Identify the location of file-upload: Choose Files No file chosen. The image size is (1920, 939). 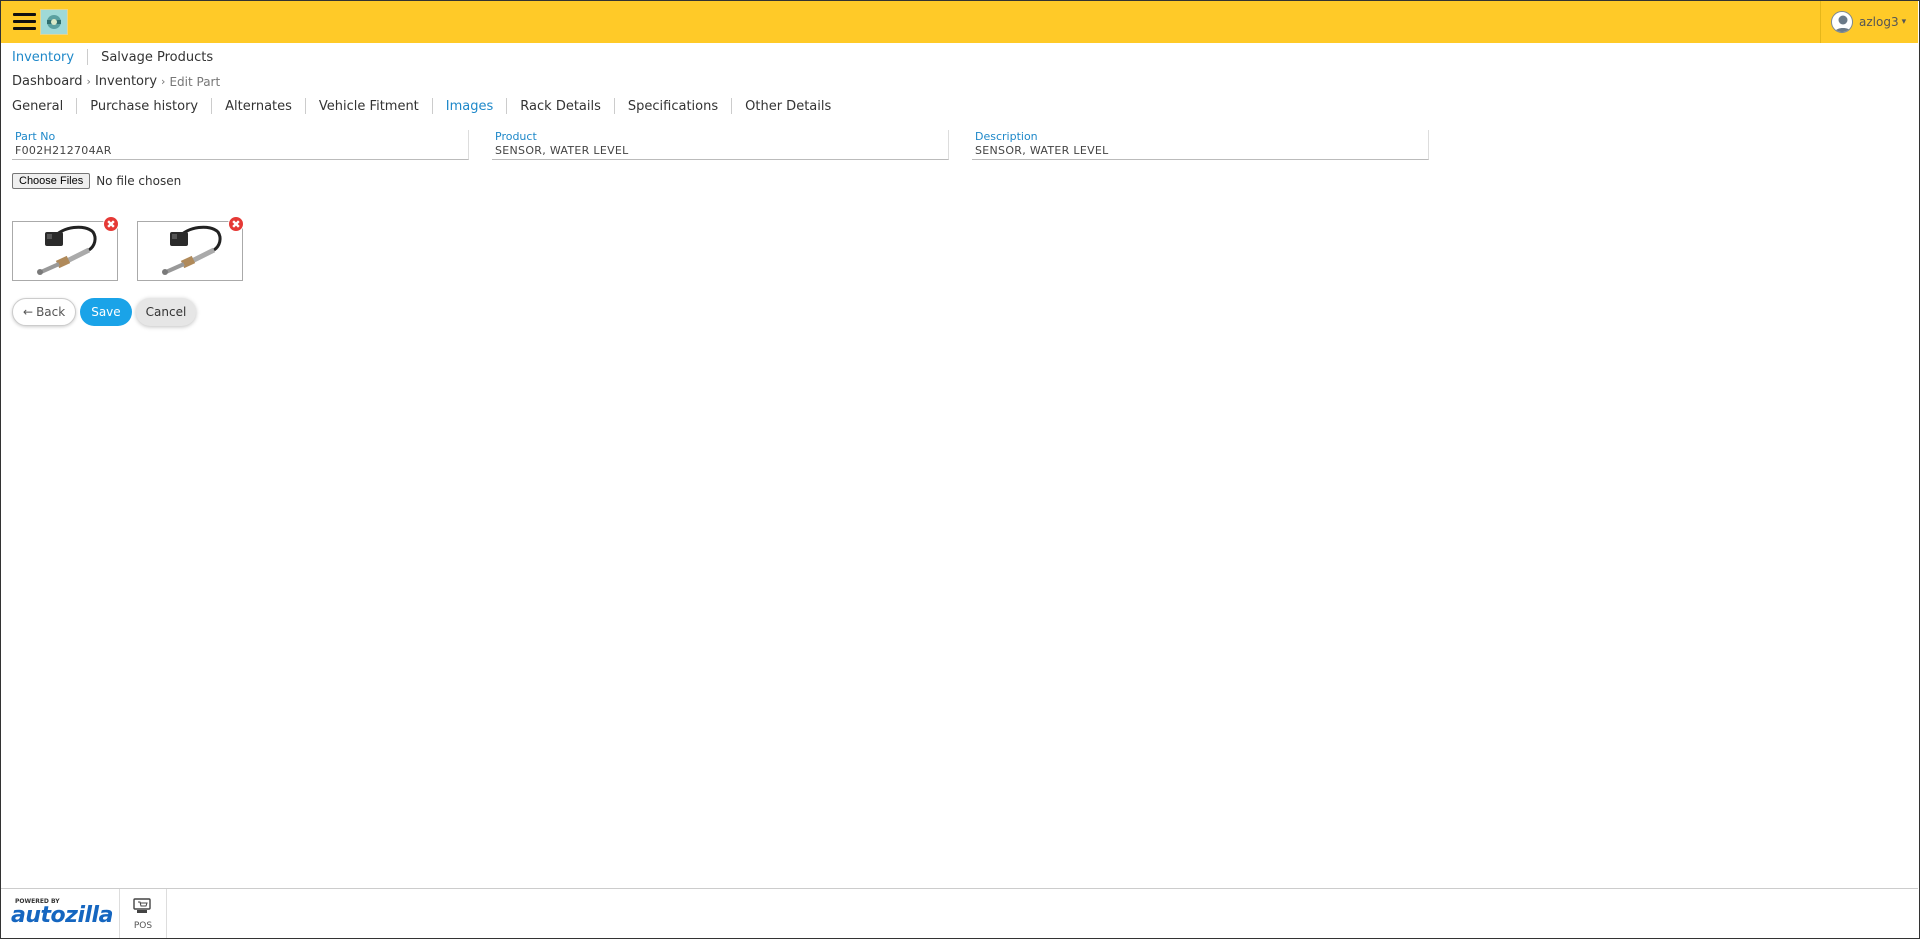
(96, 181).